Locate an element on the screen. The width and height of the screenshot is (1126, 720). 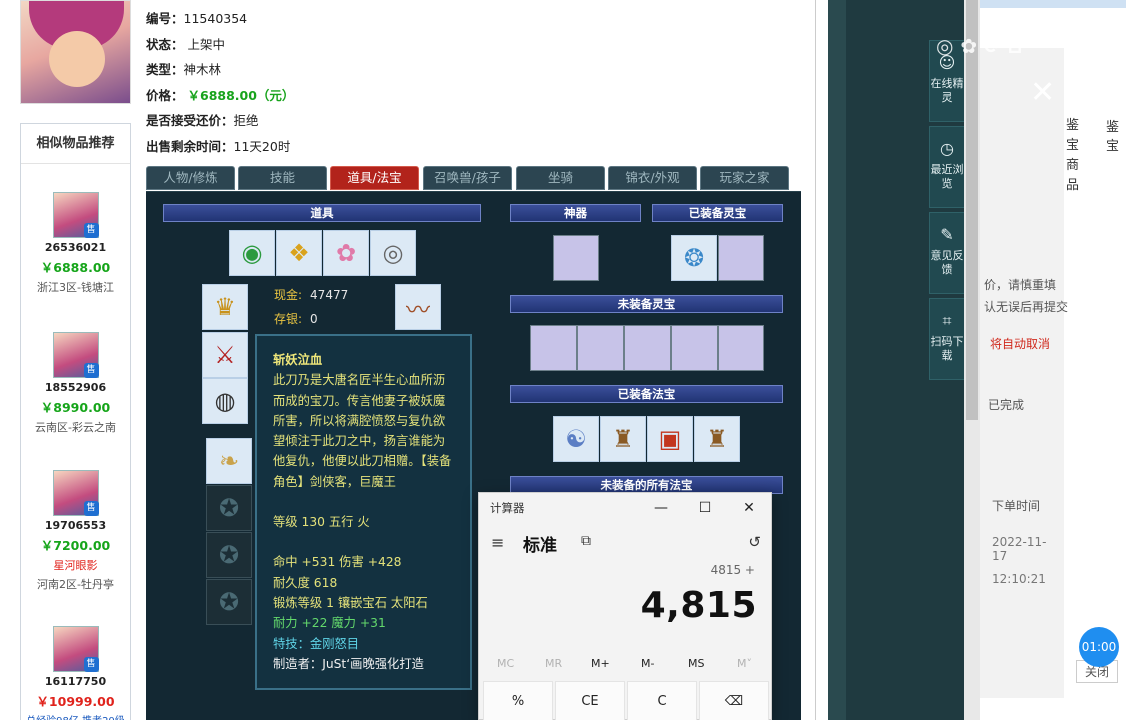
similar-server: 云南区-彩云之南 is located at coordinates (75, 427).